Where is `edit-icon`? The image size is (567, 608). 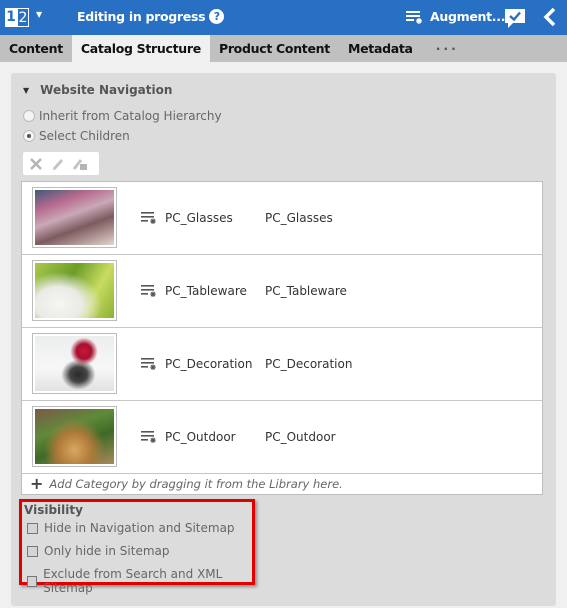 edit-icon is located at coordinates (58, 164).